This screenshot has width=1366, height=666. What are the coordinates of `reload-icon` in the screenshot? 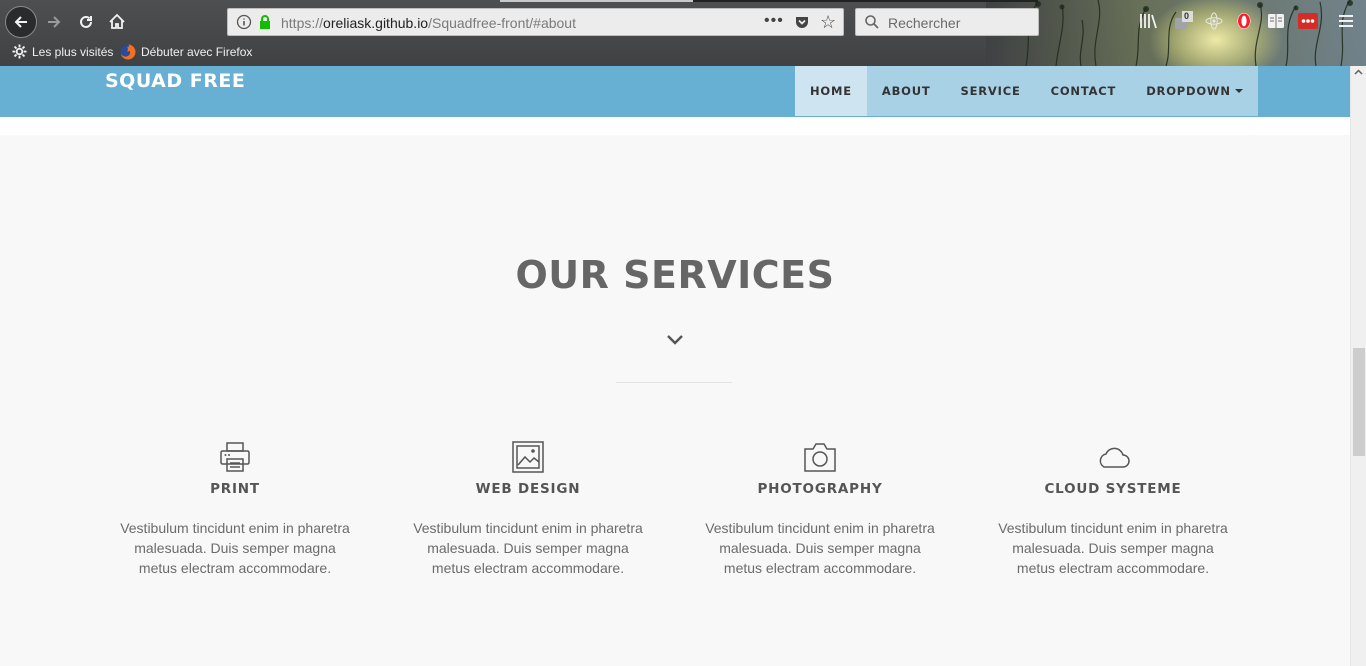 It's located at (86, 21).